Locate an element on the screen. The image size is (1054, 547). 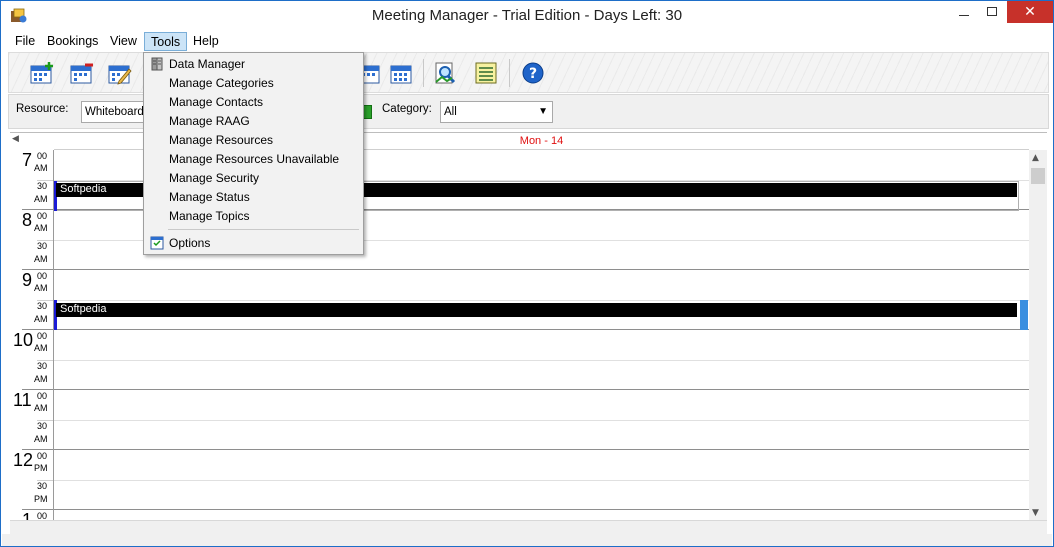
menu-item-label: Manage Categories is located at coordinates (221, 83).